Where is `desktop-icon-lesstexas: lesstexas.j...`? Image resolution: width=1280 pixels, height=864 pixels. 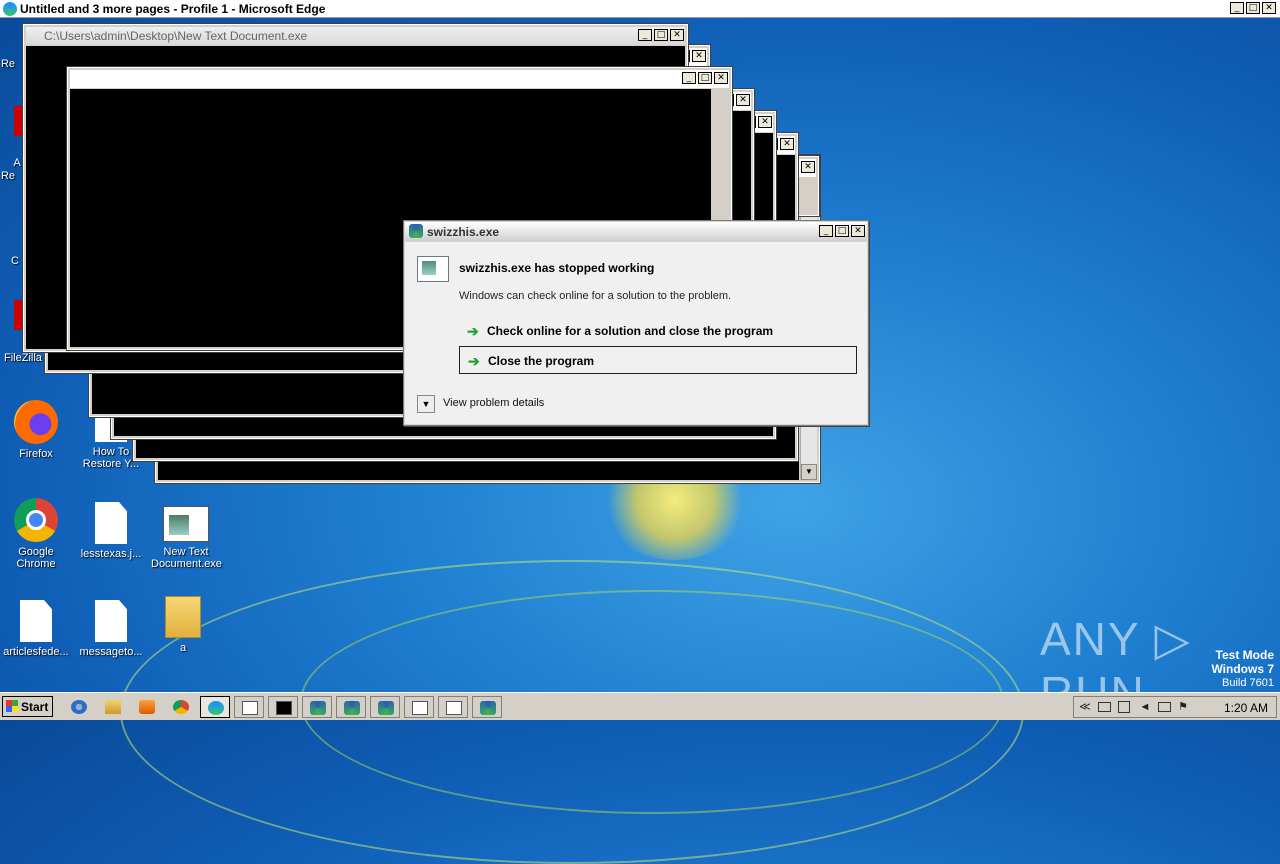
desktop-icon-lesstexas: lesstexas.j... is located at coordinates (111, 531).